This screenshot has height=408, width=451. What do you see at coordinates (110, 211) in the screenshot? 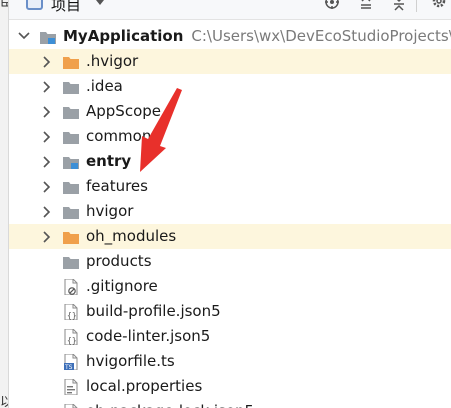
I see `tree-item-label: hvigor` at bounding box center [110, 211].